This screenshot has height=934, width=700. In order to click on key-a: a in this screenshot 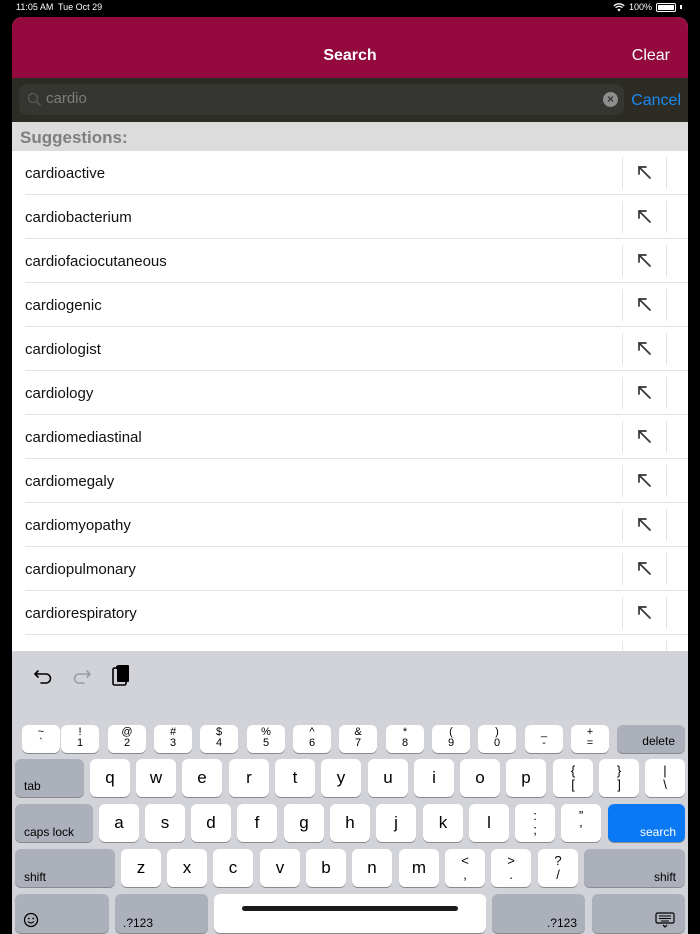, I will do `click(119, 823)`.